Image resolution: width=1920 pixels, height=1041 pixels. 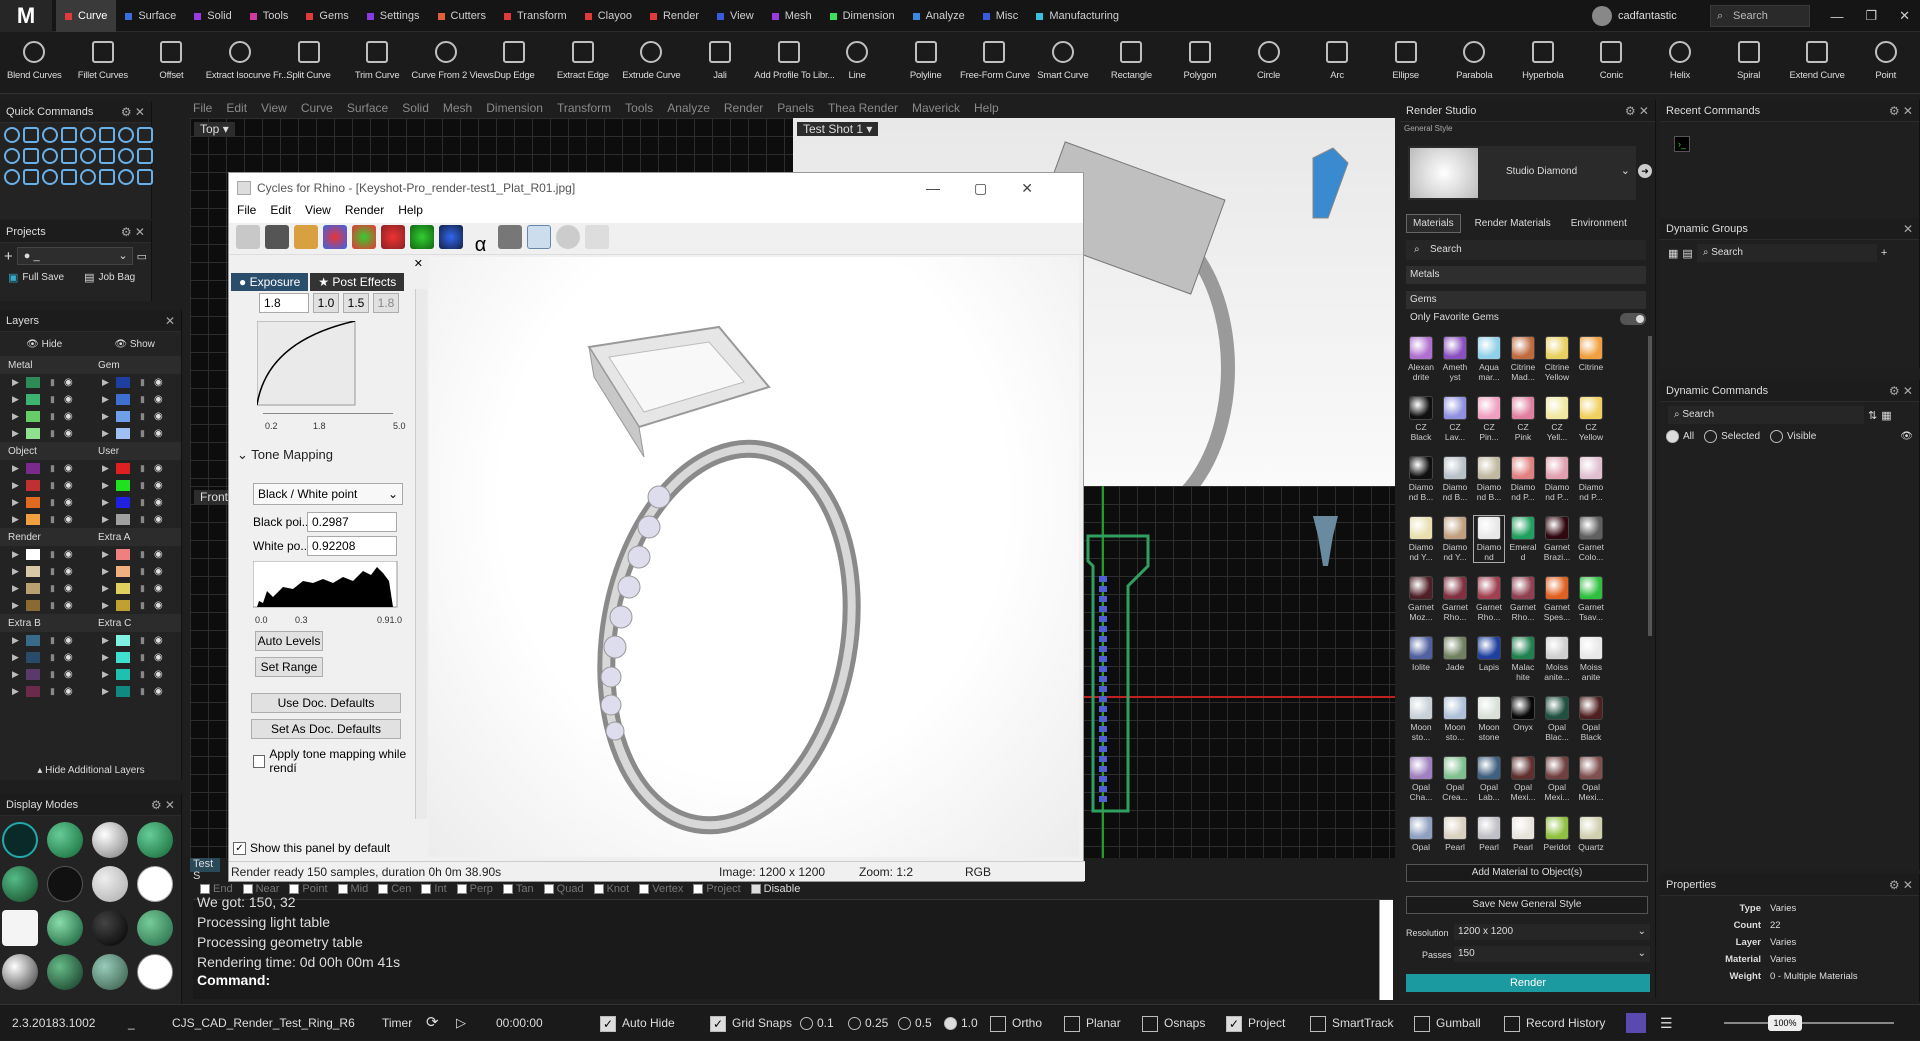 What do you see at coordinates (1513, 223) in the screenshot?
I see `tab-render-materials: Render Materials` at bounding box center [1513, 223].